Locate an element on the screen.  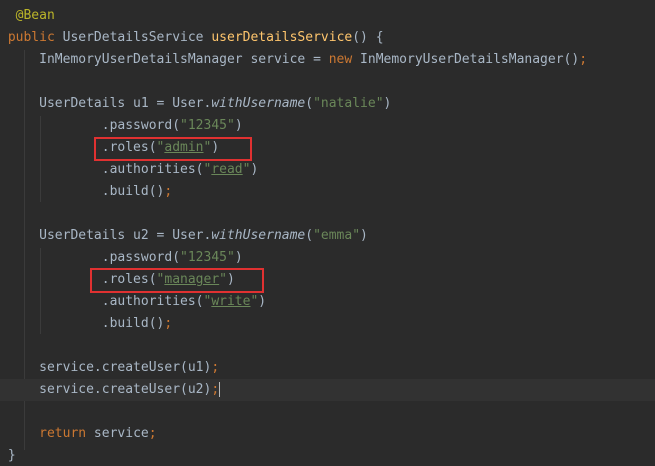
quote: " is located at coordinates (223, 279).